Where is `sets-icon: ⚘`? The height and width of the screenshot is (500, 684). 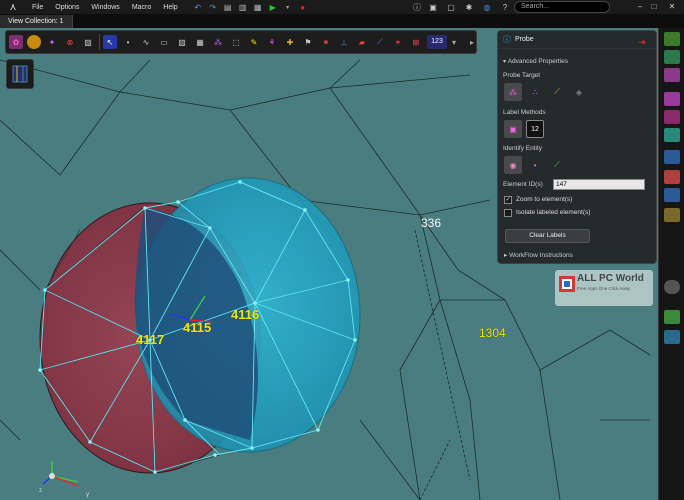
sets-icon: ⚘ is located at coordinates (272, 42).